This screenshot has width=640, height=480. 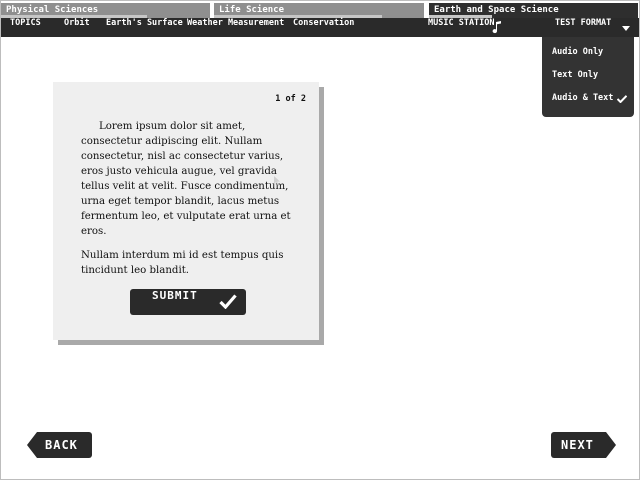 I want to click on back-button: BACK, so click(x=59, y=445).